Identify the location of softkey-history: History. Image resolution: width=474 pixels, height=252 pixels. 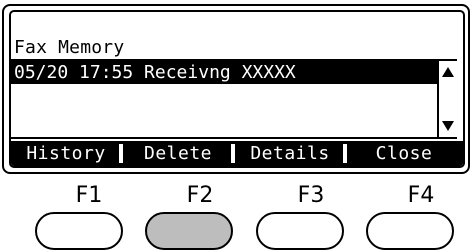
(67, 153).